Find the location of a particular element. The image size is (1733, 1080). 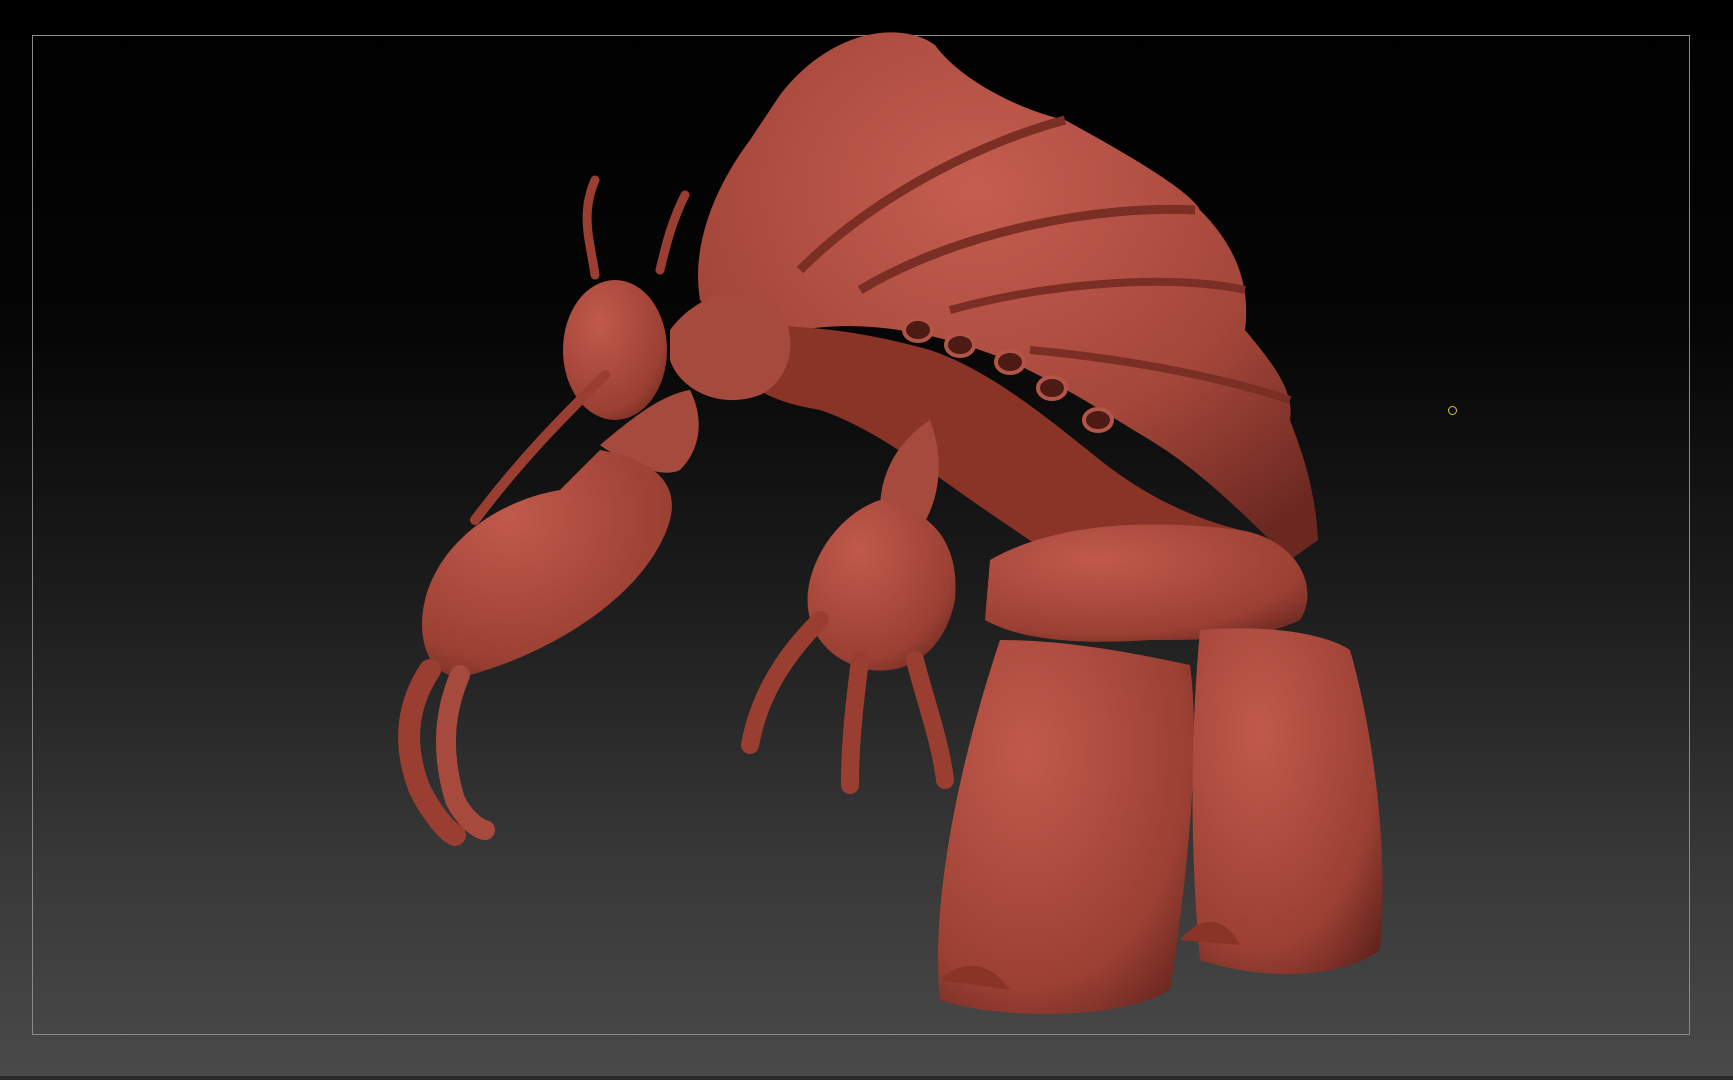

viewport-bottom-border is located at coordinates (866, 1078).